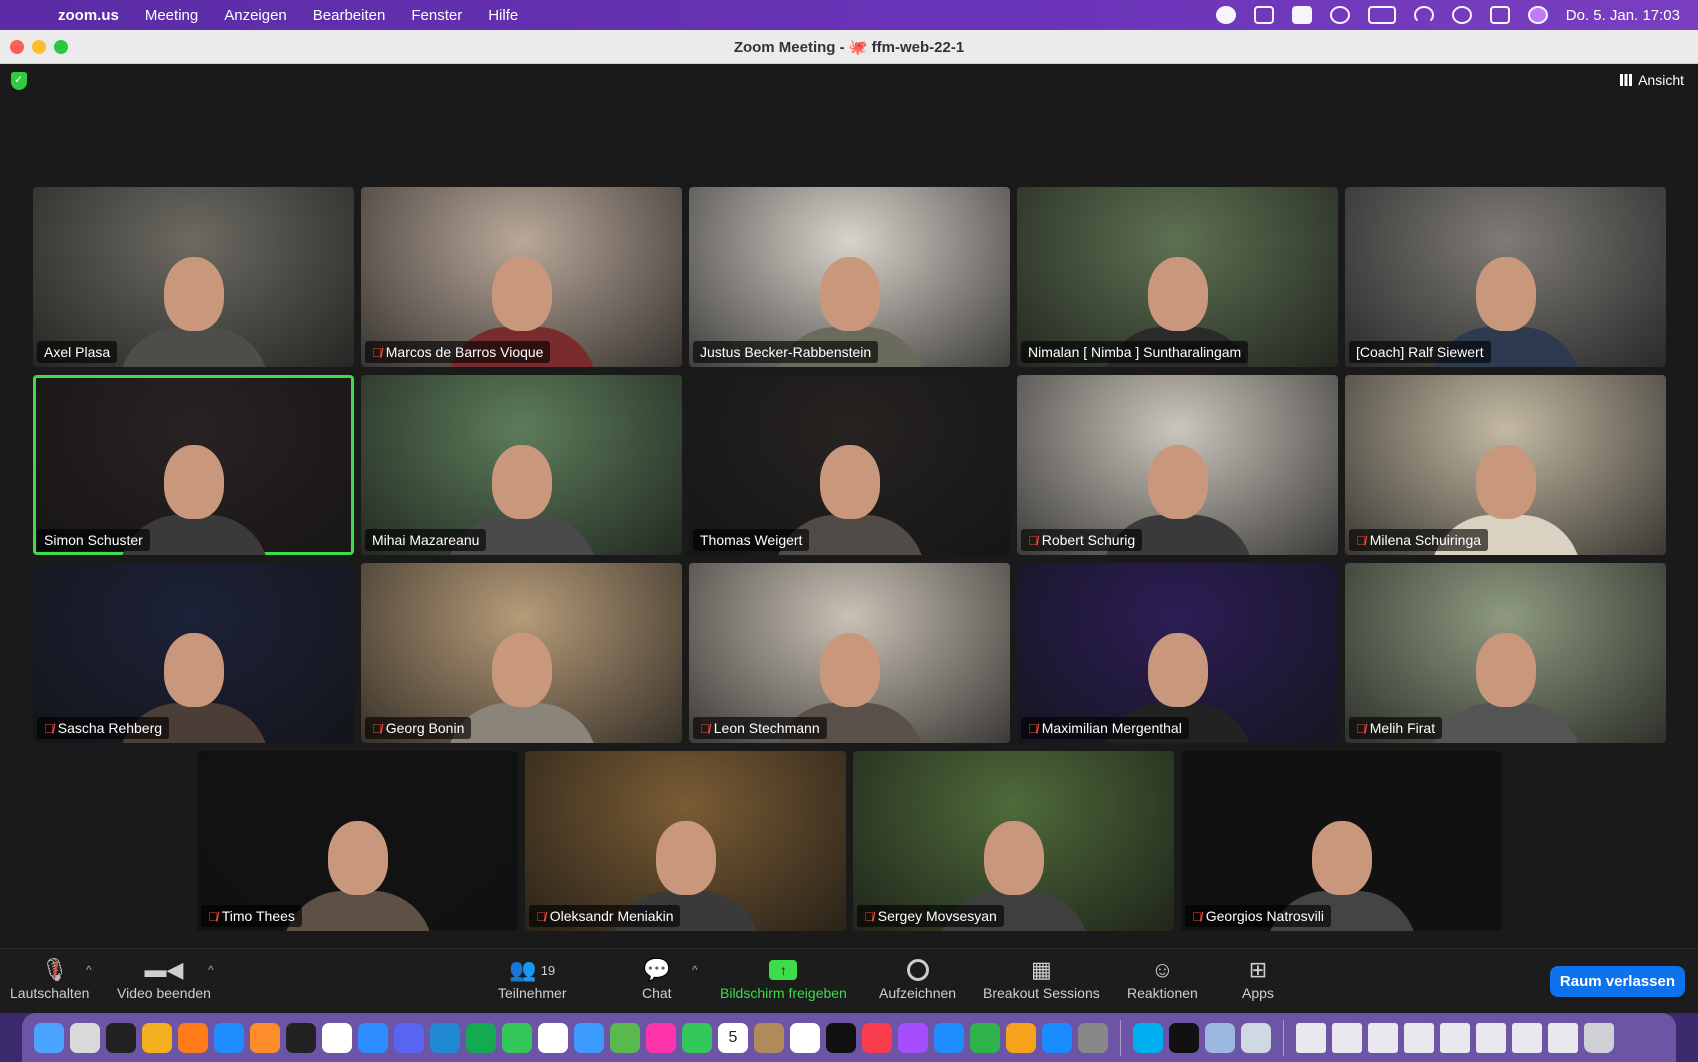 The image size is (1698, 1062). What do you see at coordinates (193, 277) in the screenshot?
I see `participant-video-tile: Axel Plasa` at bounding box center [193, 277].